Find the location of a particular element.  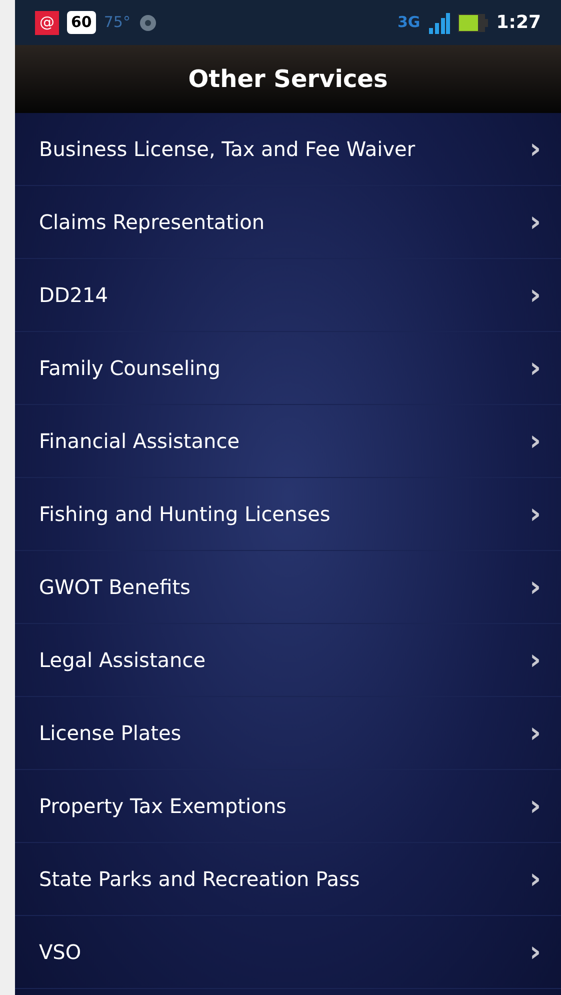

clock: 1:27 is located at coordinates (518, 23).